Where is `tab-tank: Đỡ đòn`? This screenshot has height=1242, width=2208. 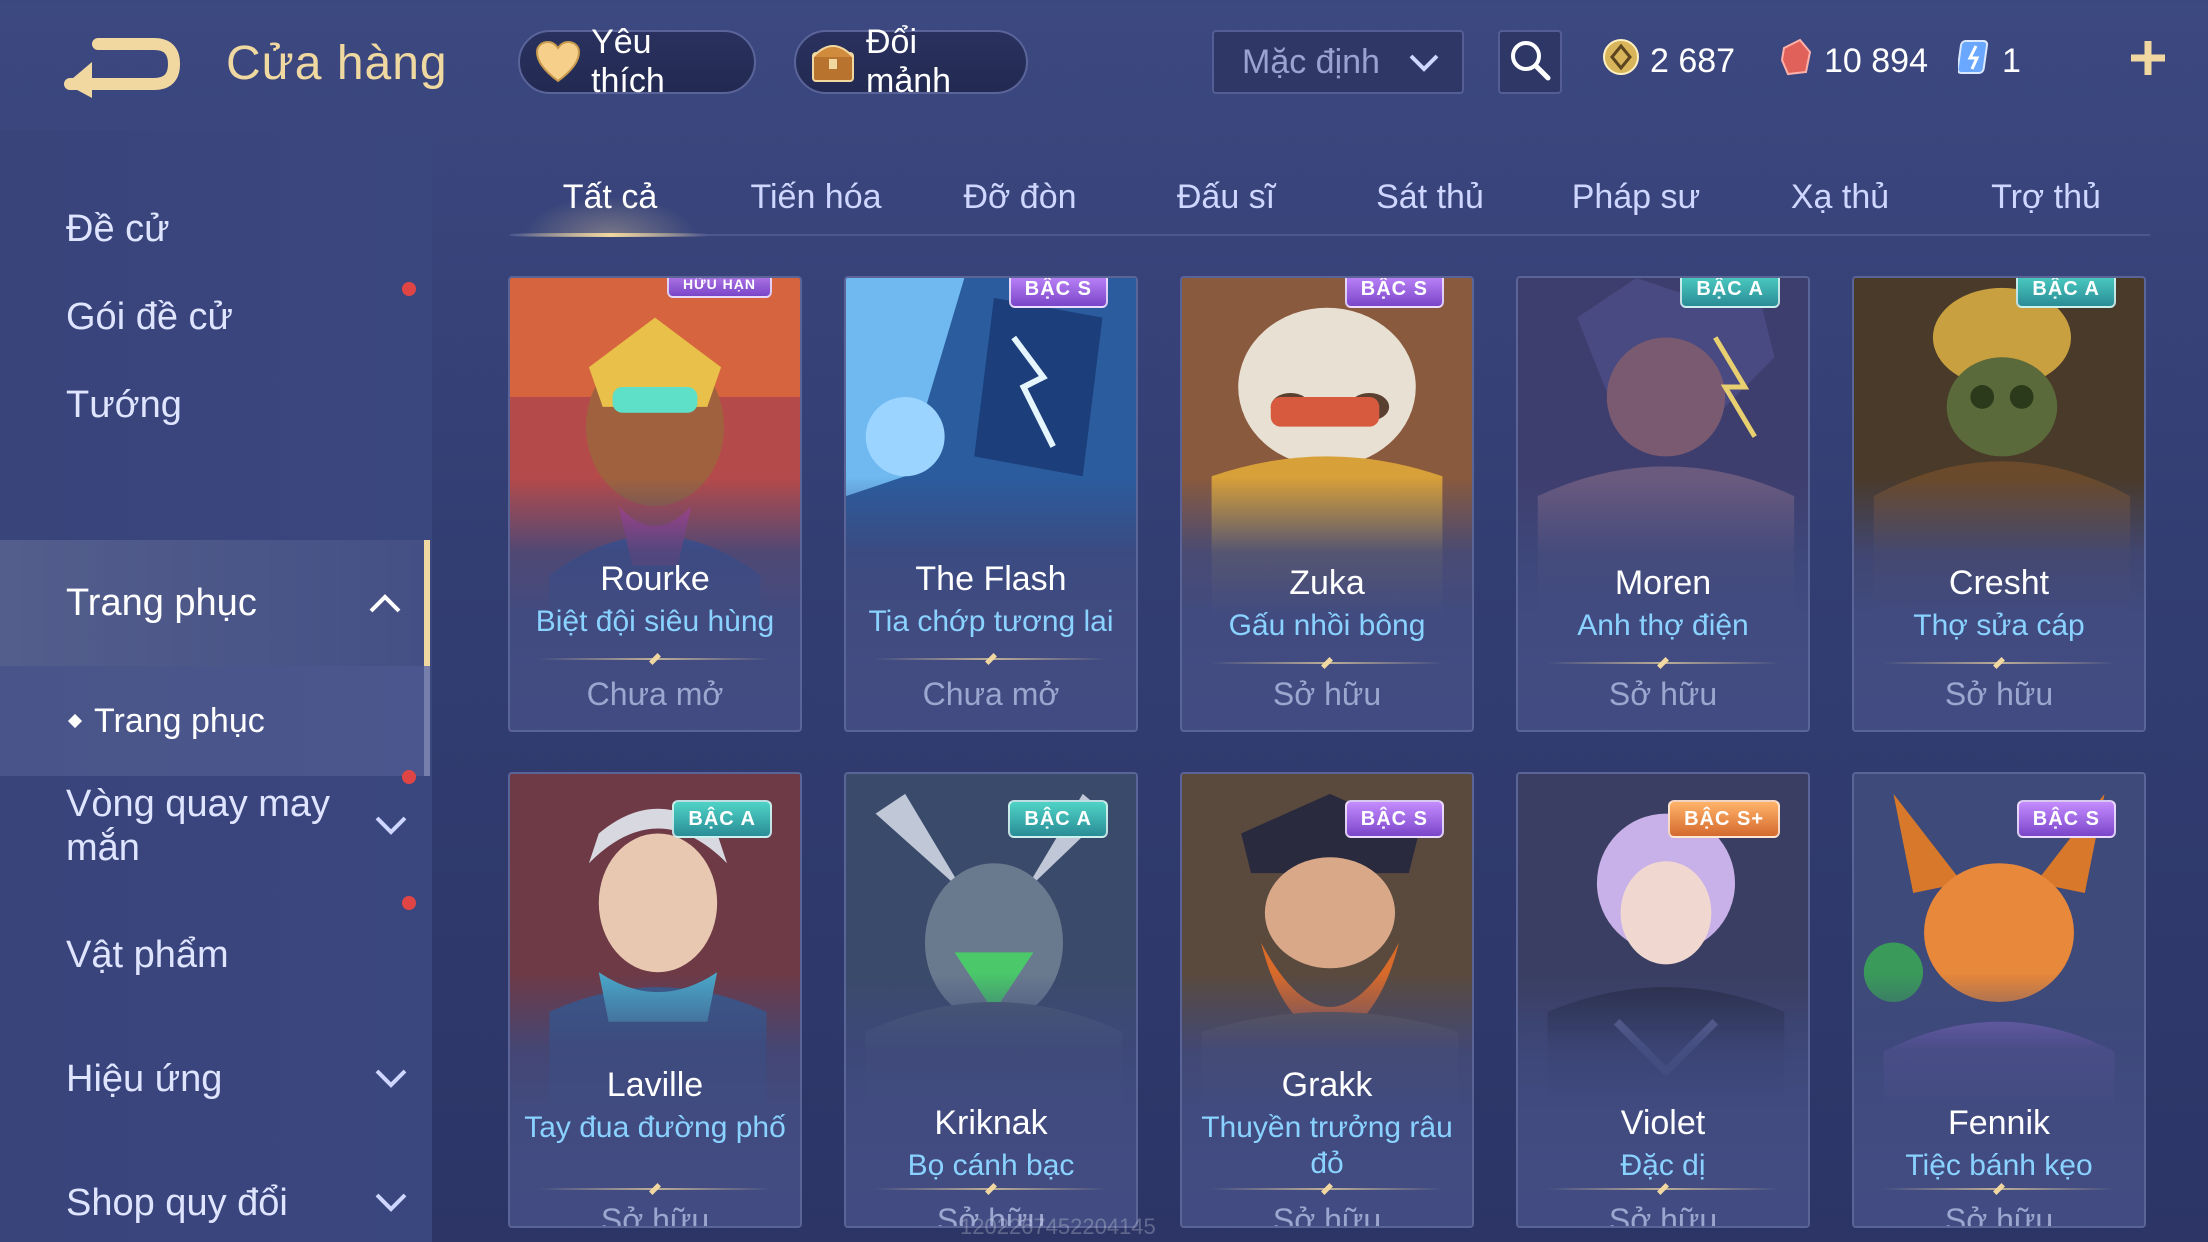
tab-tank: Đỡ đòn is located at coordinates (1020, 197).